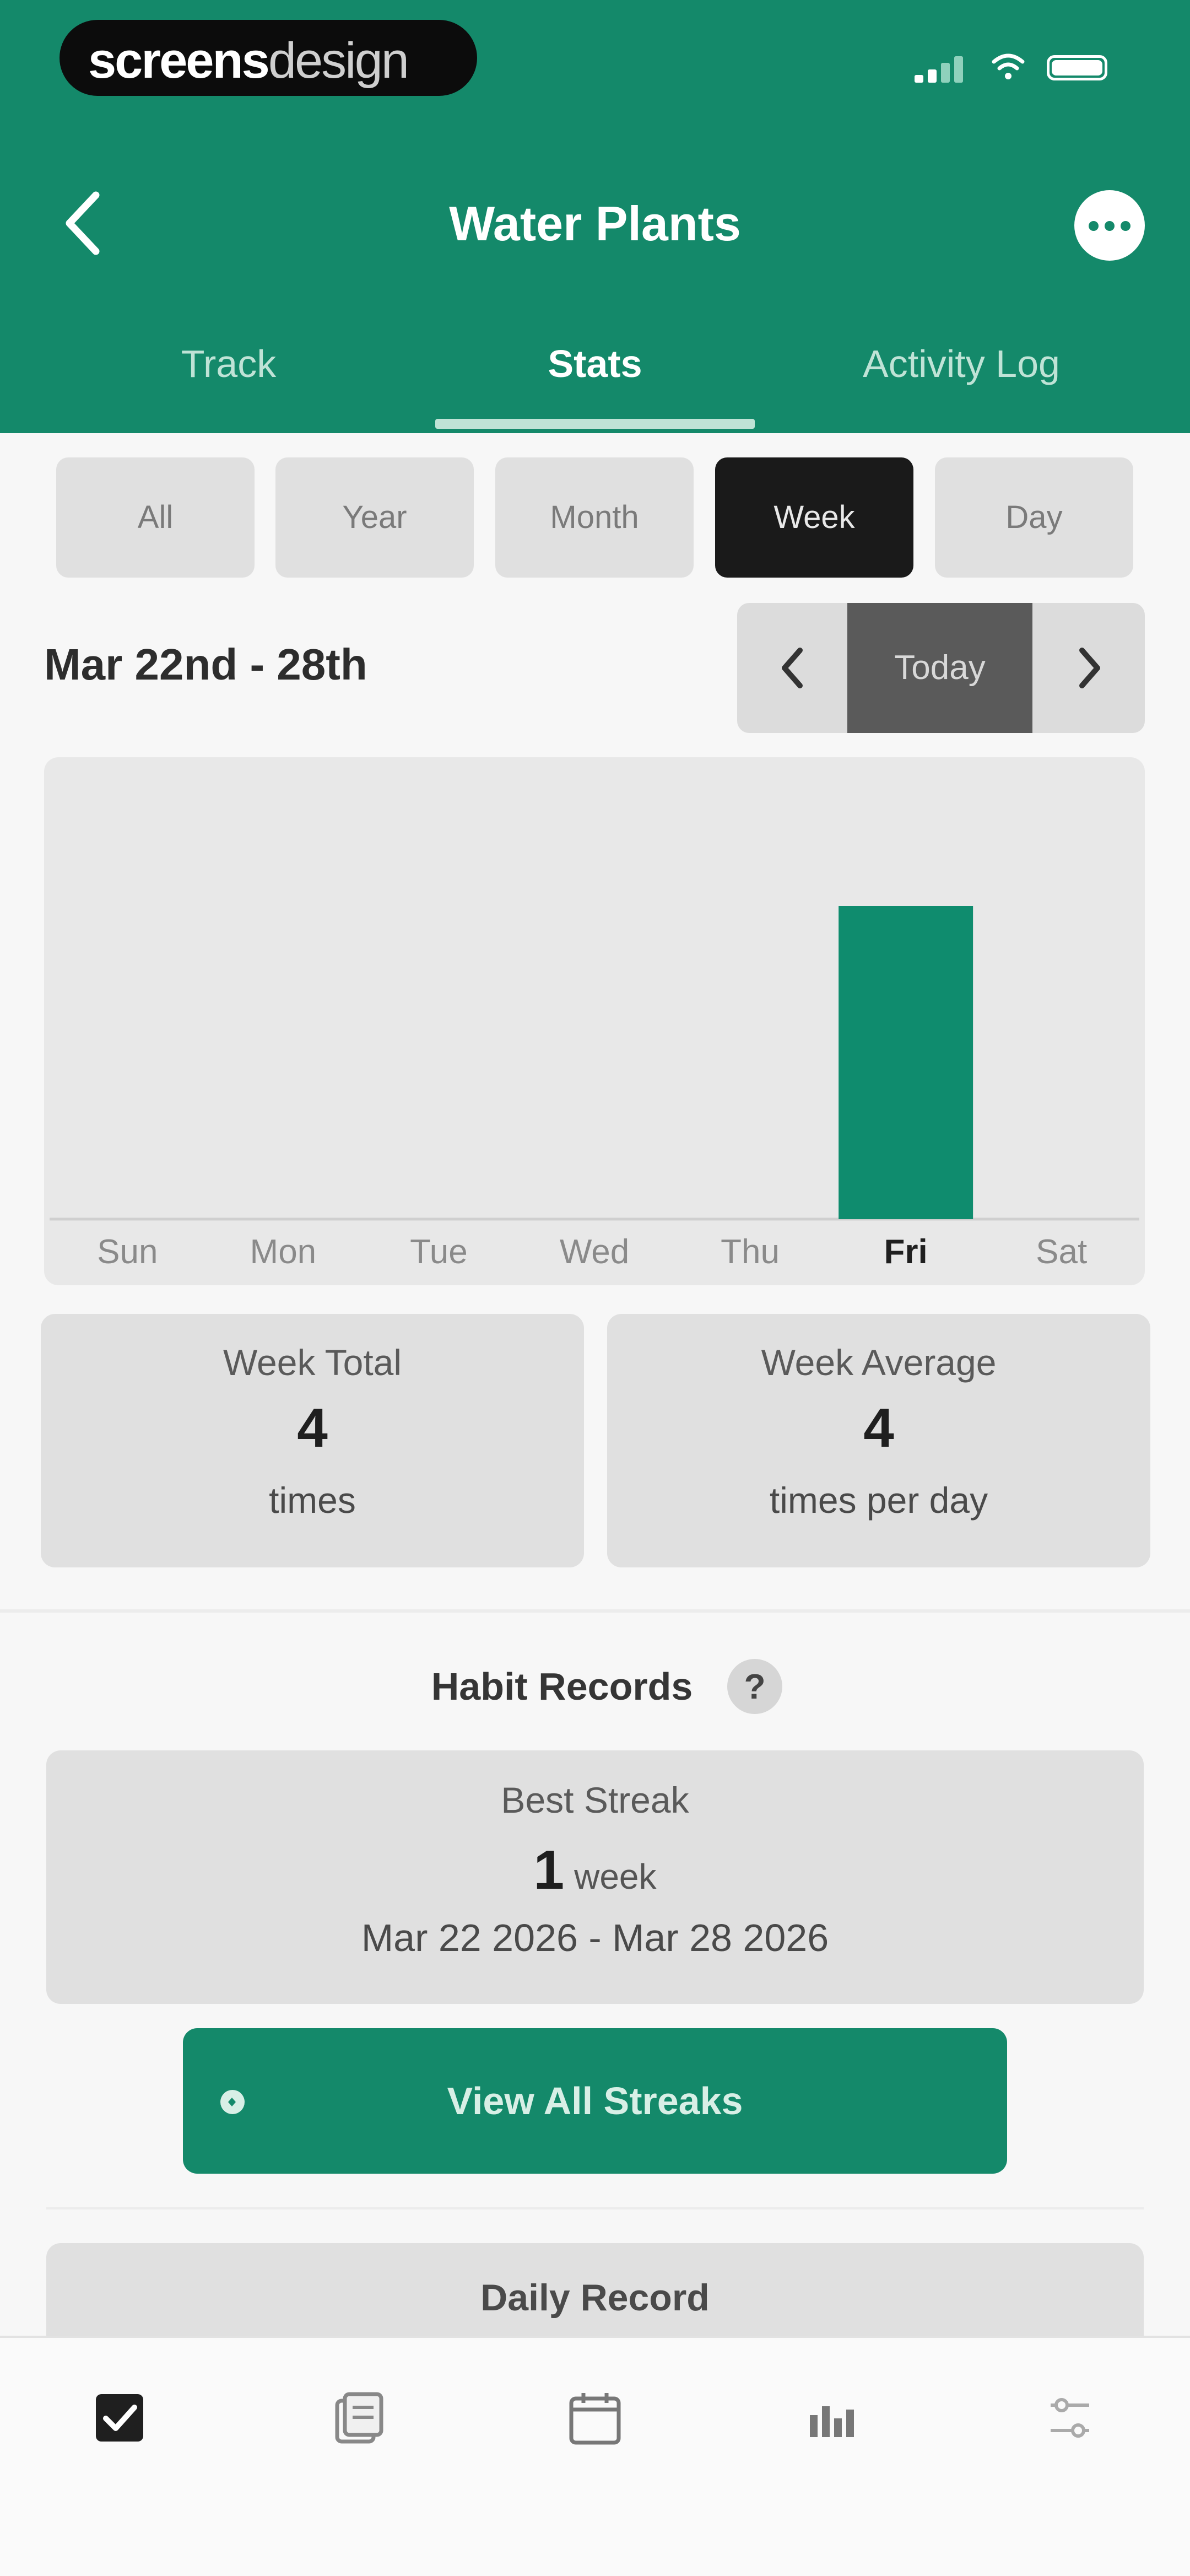 This screenshot has width=1190, height=2576. I want to click on next-week-icon, so click(1090, 668).